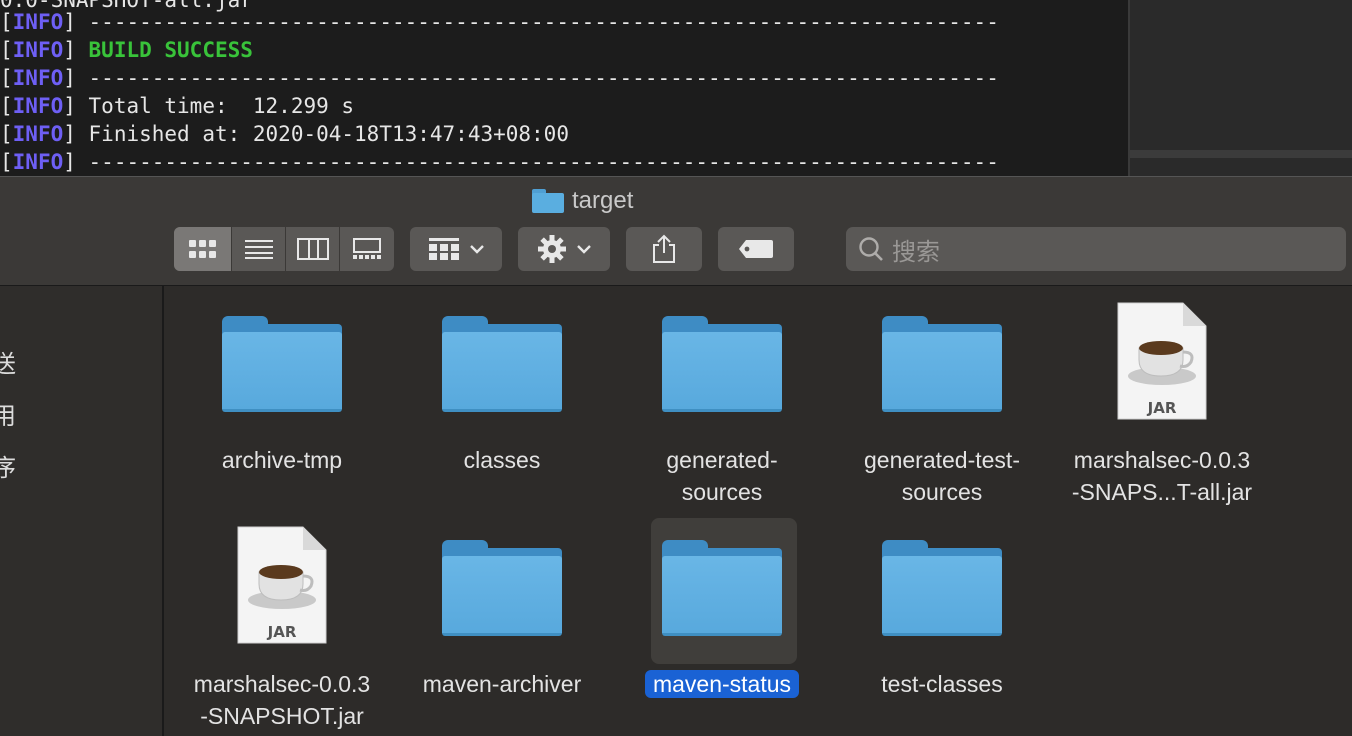  What do you see at coordinates (942, 416) in the screenshot?
I see `file-item-generated-test-sources: generated-test- sources` at bounding box center [942, 416].